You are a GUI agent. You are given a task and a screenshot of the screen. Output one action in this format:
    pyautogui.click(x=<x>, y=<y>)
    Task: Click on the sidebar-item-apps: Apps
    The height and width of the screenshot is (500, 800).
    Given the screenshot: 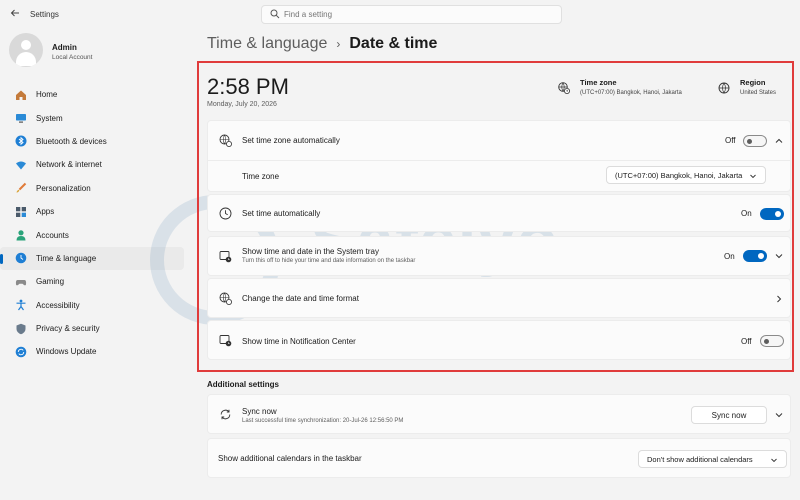 What is the action you would take?
    pyautogui.click(x=92, y=211)
    